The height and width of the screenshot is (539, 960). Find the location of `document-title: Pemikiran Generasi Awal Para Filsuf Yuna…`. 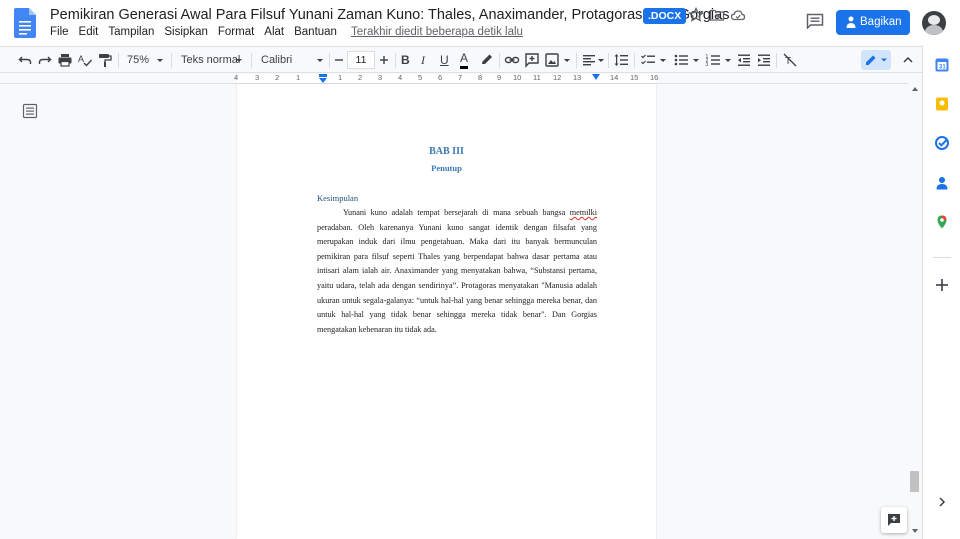

document-title: Pemikiran Generasi Awal Para Filsuf Yuna… is located at coordinates (389, 15).